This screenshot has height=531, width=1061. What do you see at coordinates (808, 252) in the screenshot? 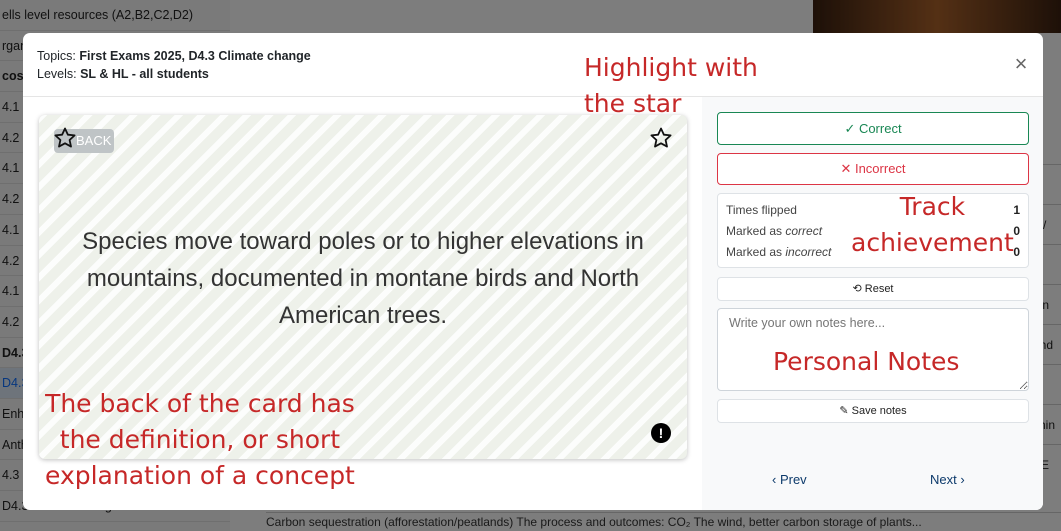
I see `stat-label-emphasis: incorrect` at bounding box center [808, 252].